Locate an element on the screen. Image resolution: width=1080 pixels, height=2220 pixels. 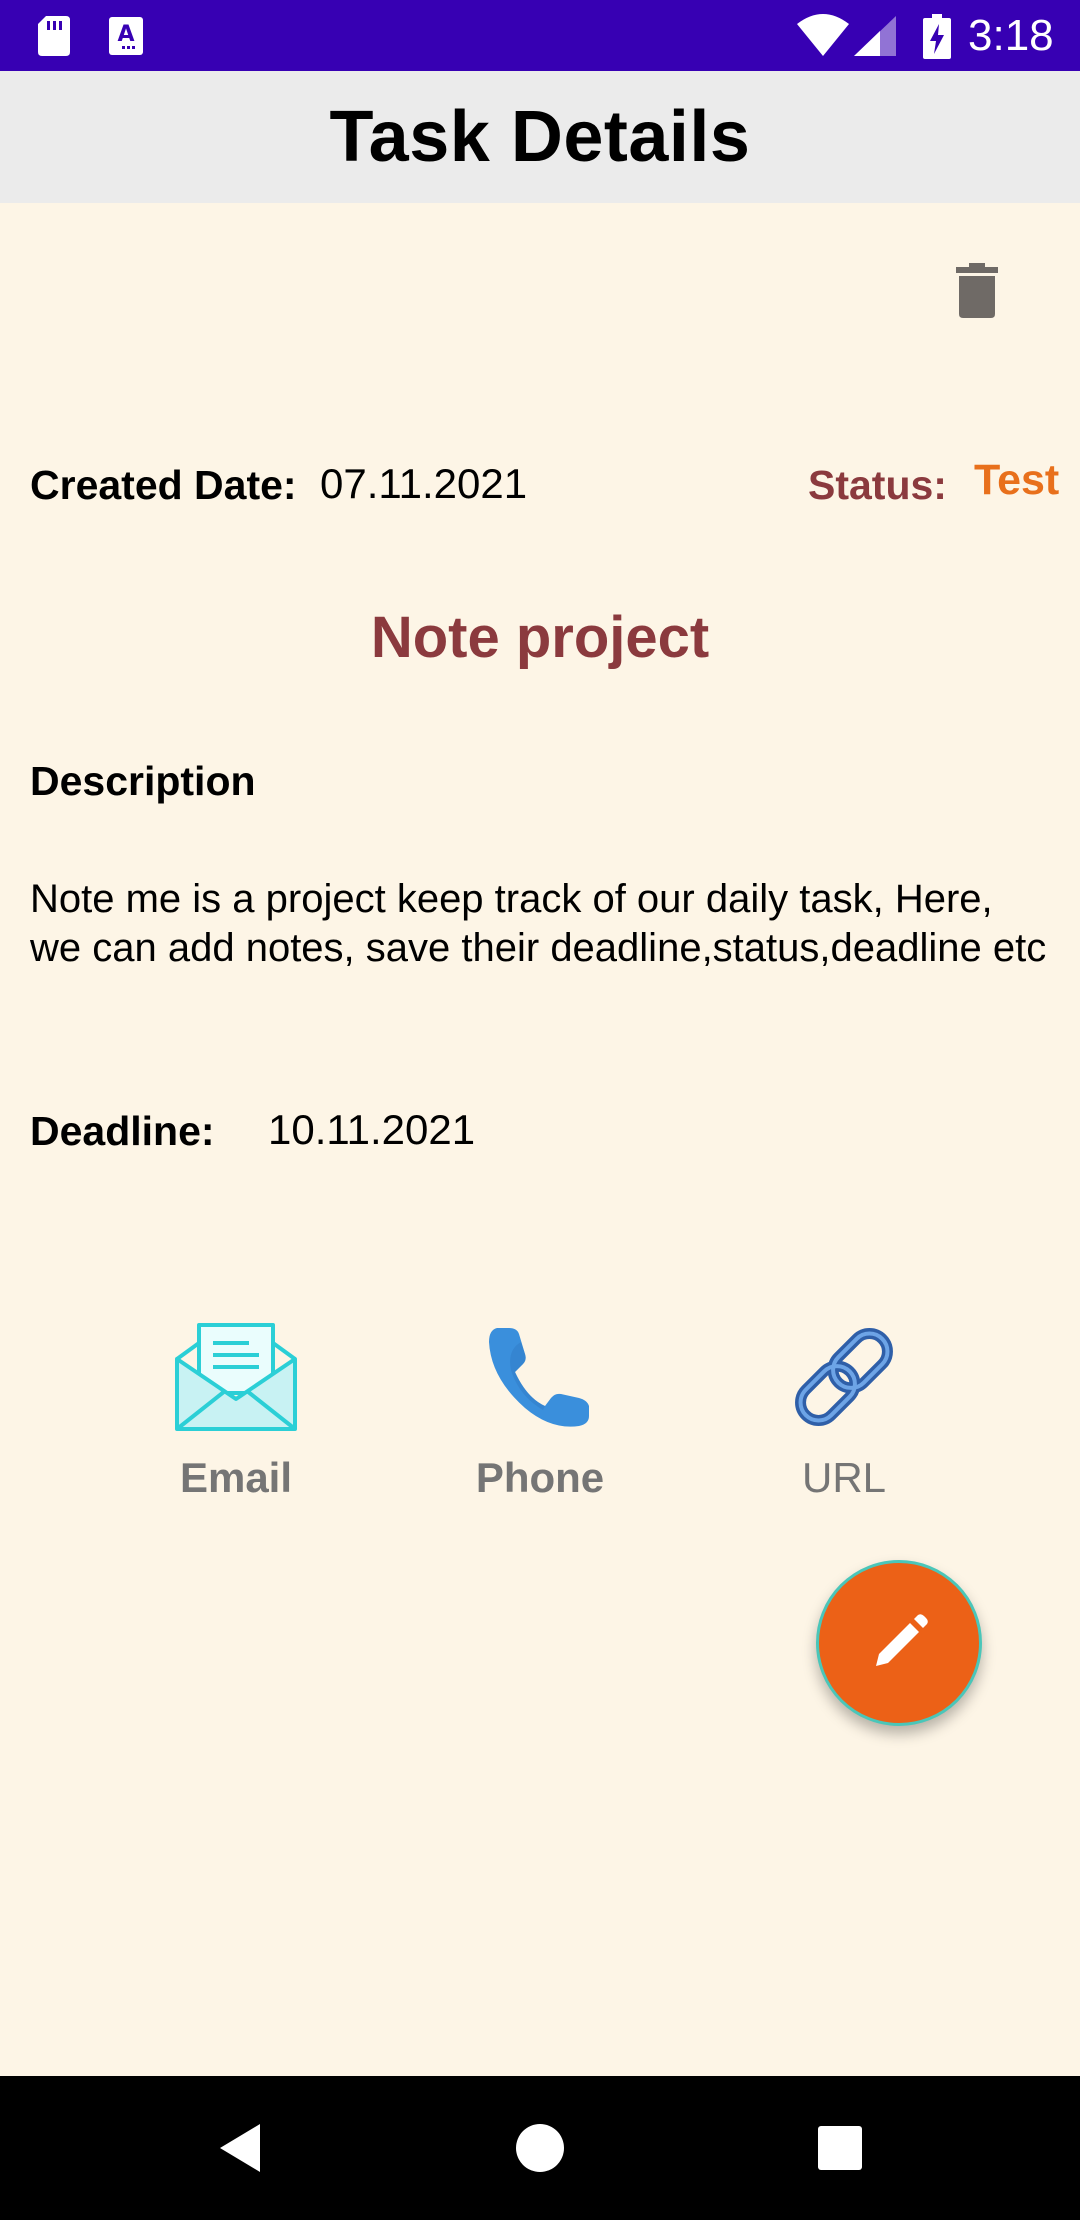
phone-label: Phone is located at coordinates (540, 1477).